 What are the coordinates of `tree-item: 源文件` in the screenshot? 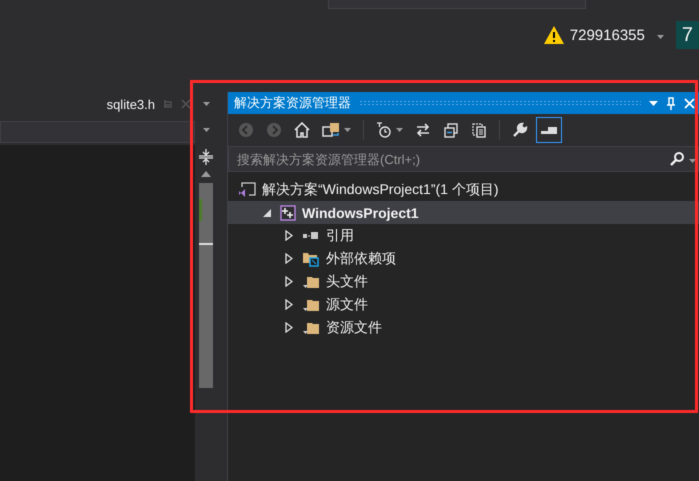 It's located at (463, 304).